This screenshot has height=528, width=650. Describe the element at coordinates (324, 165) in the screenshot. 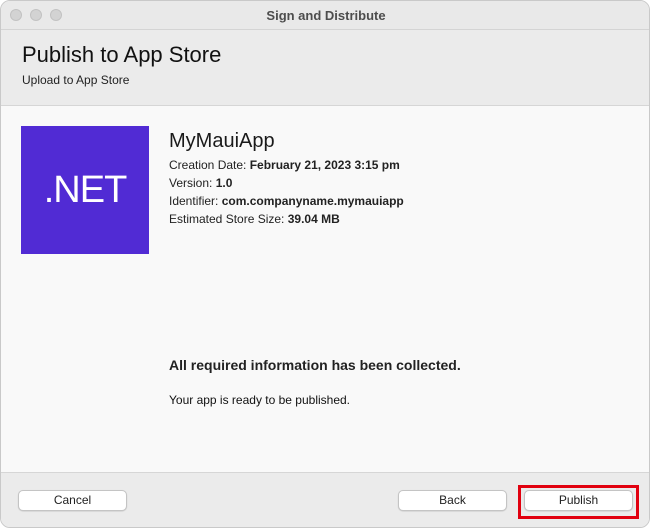

I see `creation-date-value: February 21, 2023 3:15 pm` at that location.